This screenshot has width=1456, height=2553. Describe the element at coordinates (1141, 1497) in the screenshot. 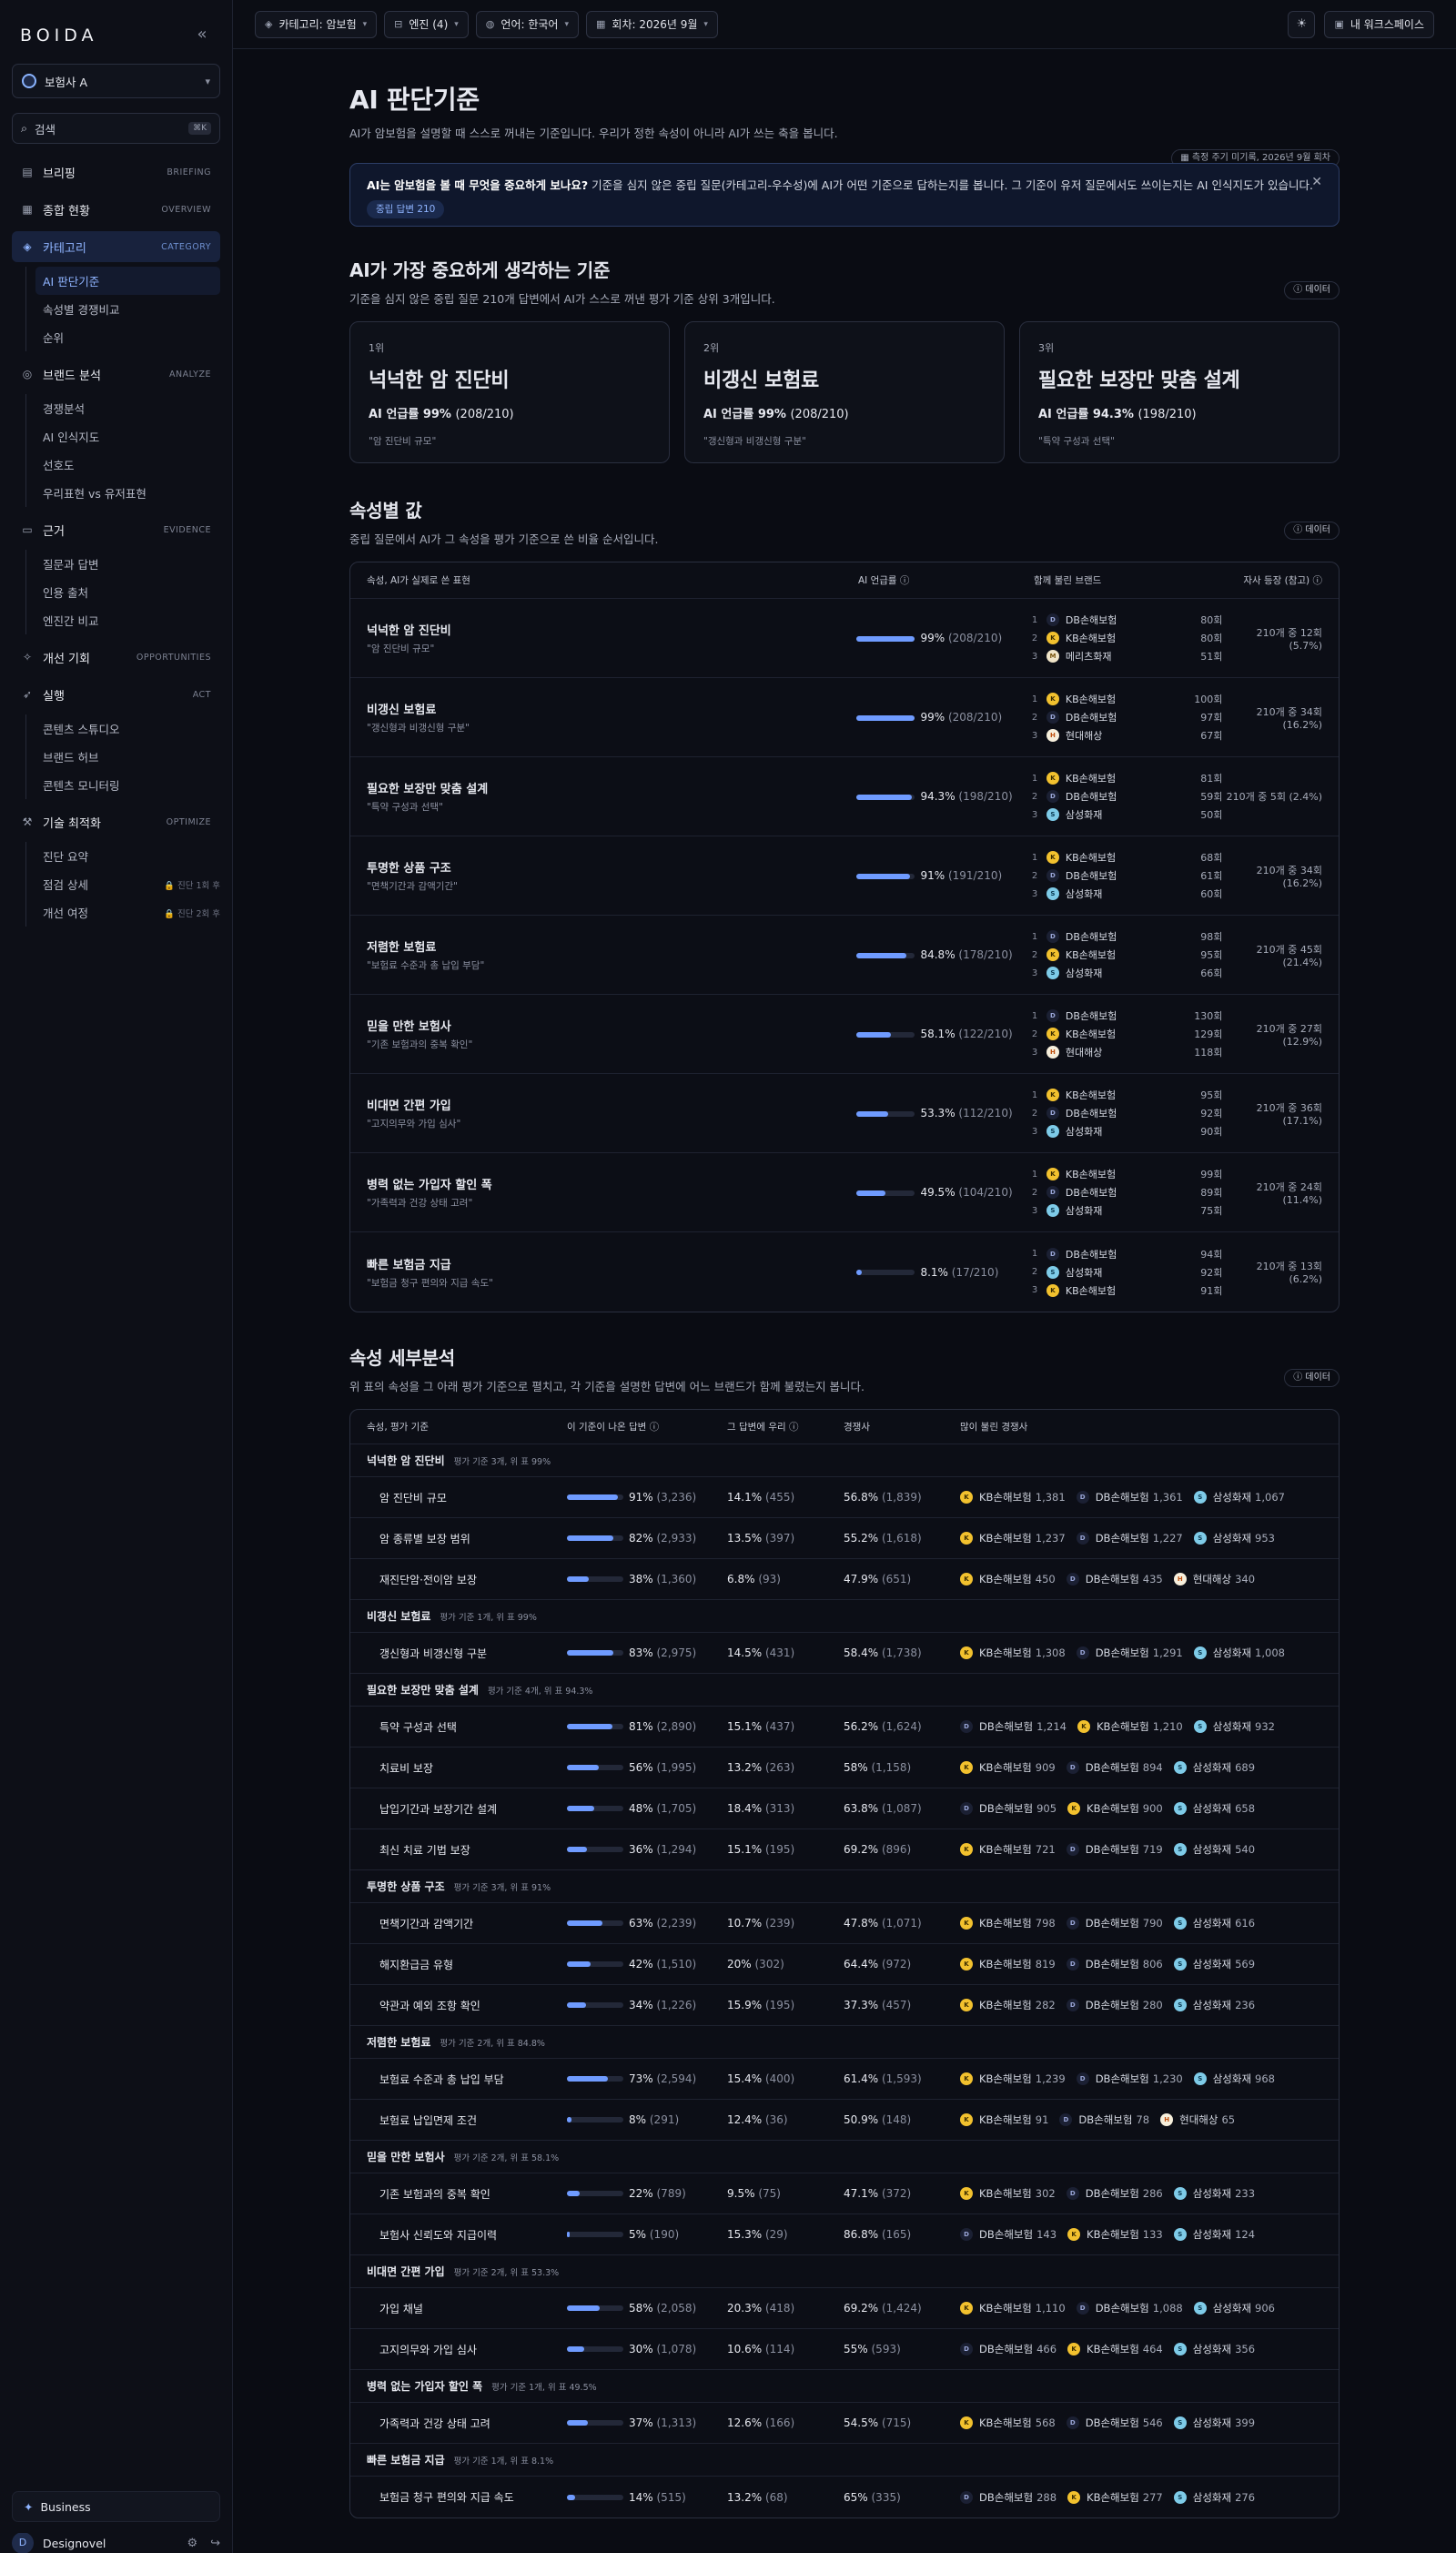

I see `top-competitors: K KB손해보험 1,381 D DB손해보험 1,361 S 삼성화재 1,067` at that location.